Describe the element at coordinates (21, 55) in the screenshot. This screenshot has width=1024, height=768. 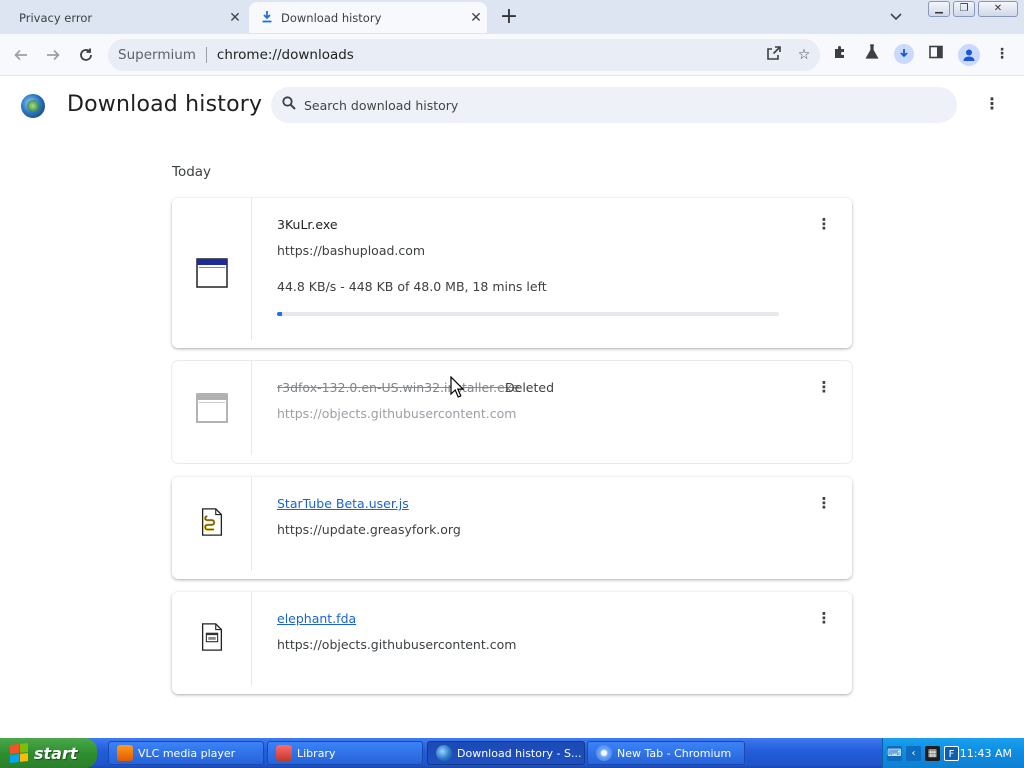
I see `back-button` at that location.